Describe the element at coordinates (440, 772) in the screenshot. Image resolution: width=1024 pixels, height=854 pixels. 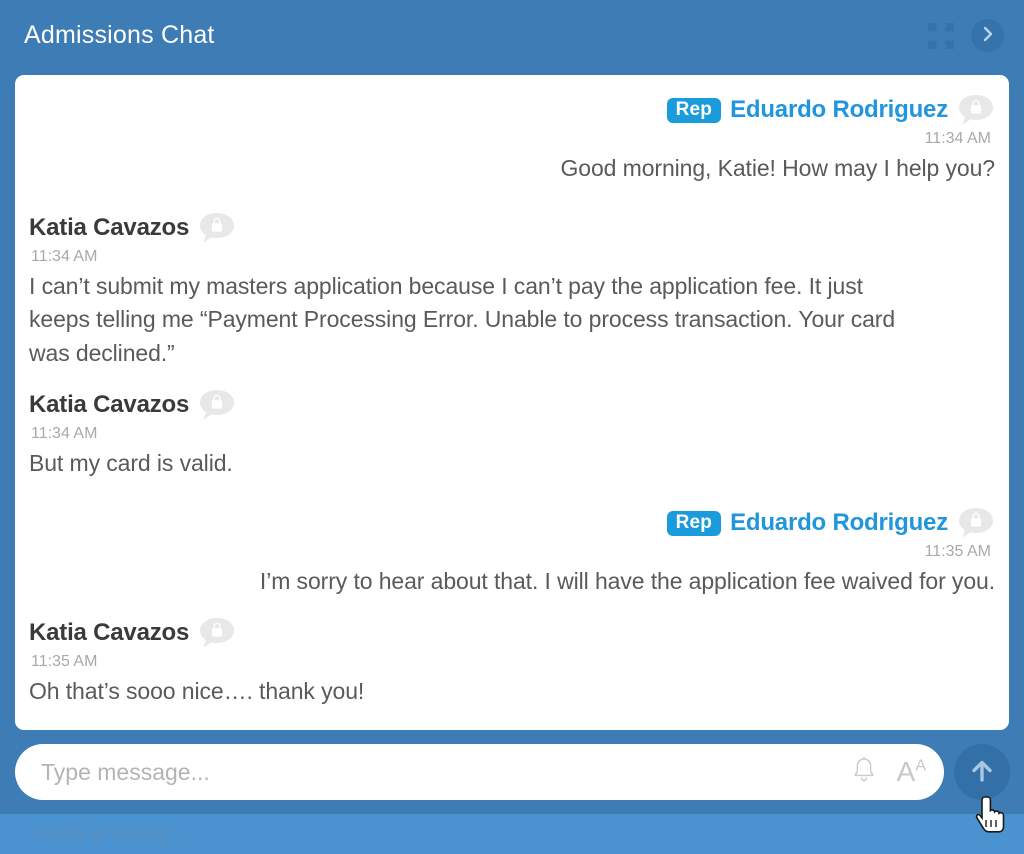
I see `message-input` at that location.